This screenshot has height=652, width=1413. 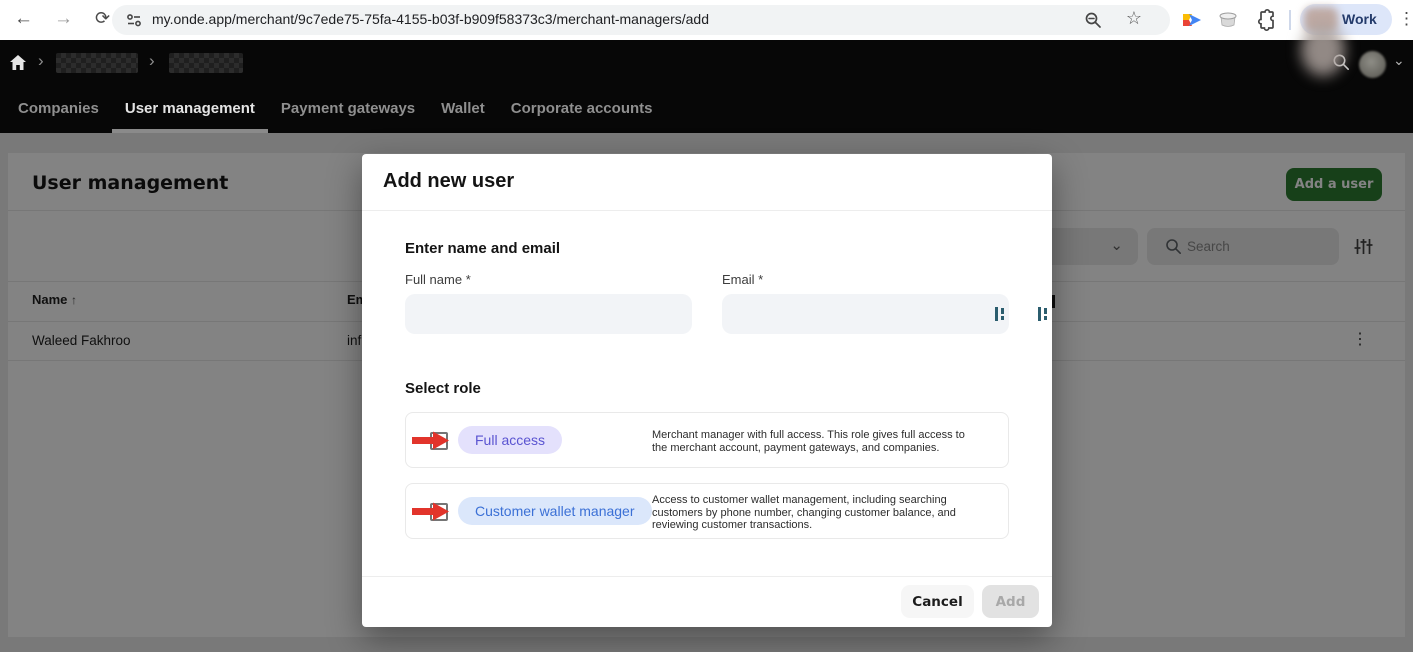 I want to click on toolbar-separator, so click(x=1290, y=20).